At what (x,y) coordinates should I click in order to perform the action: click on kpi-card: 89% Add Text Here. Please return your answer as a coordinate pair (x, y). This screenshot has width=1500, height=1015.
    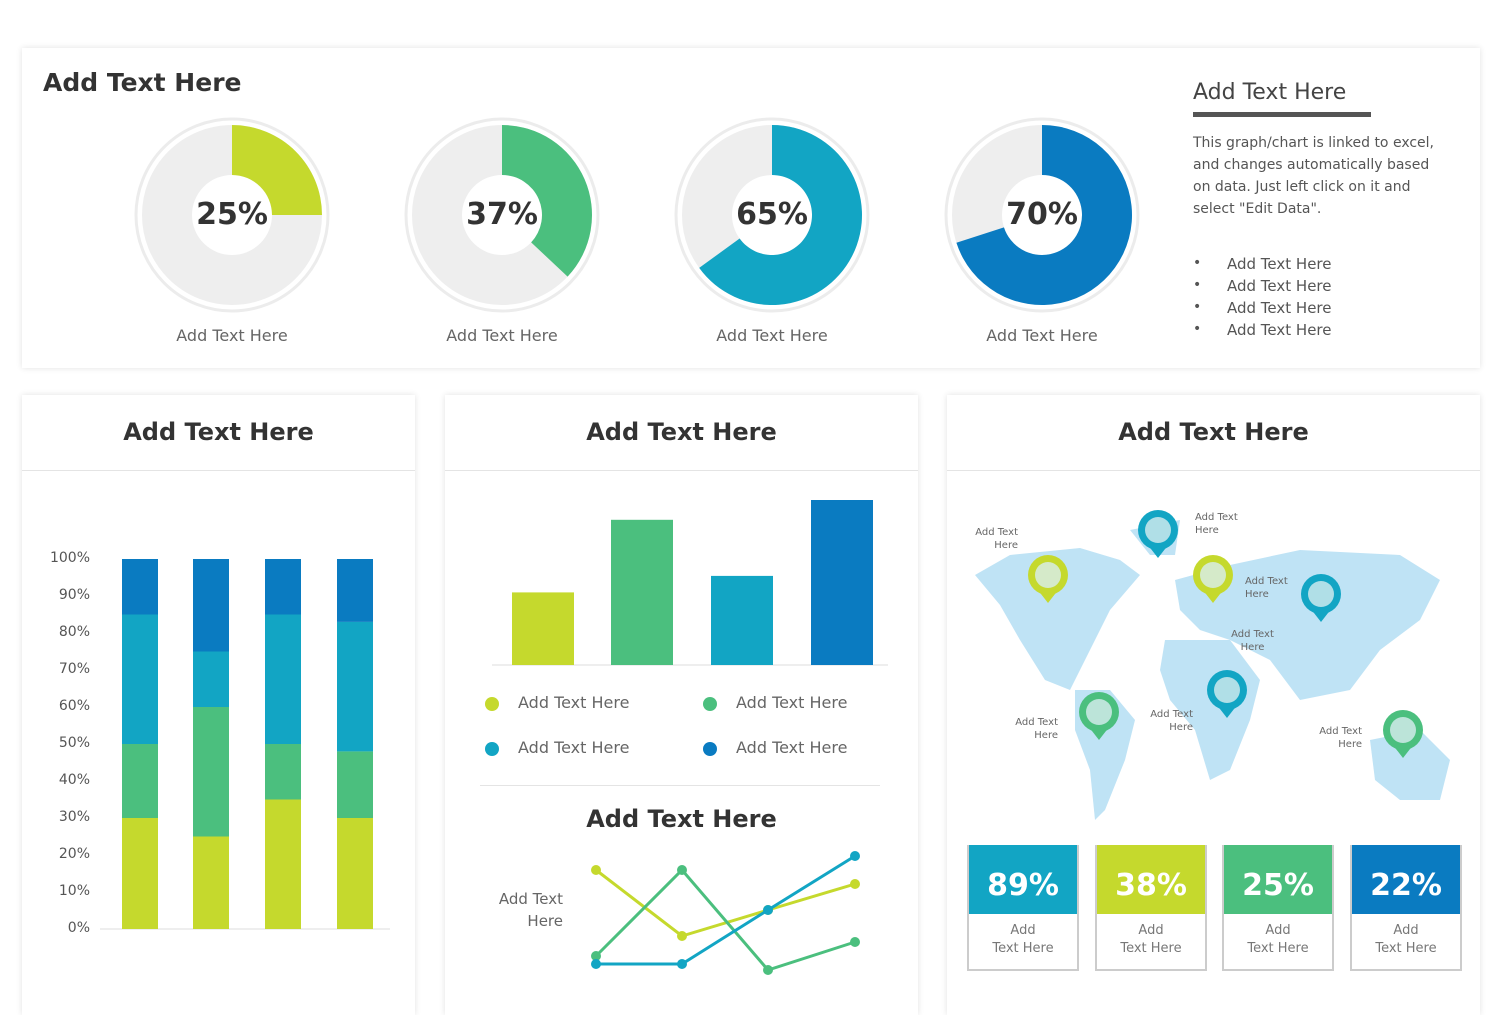
    Looking at the image, I should click on (1023, 908).